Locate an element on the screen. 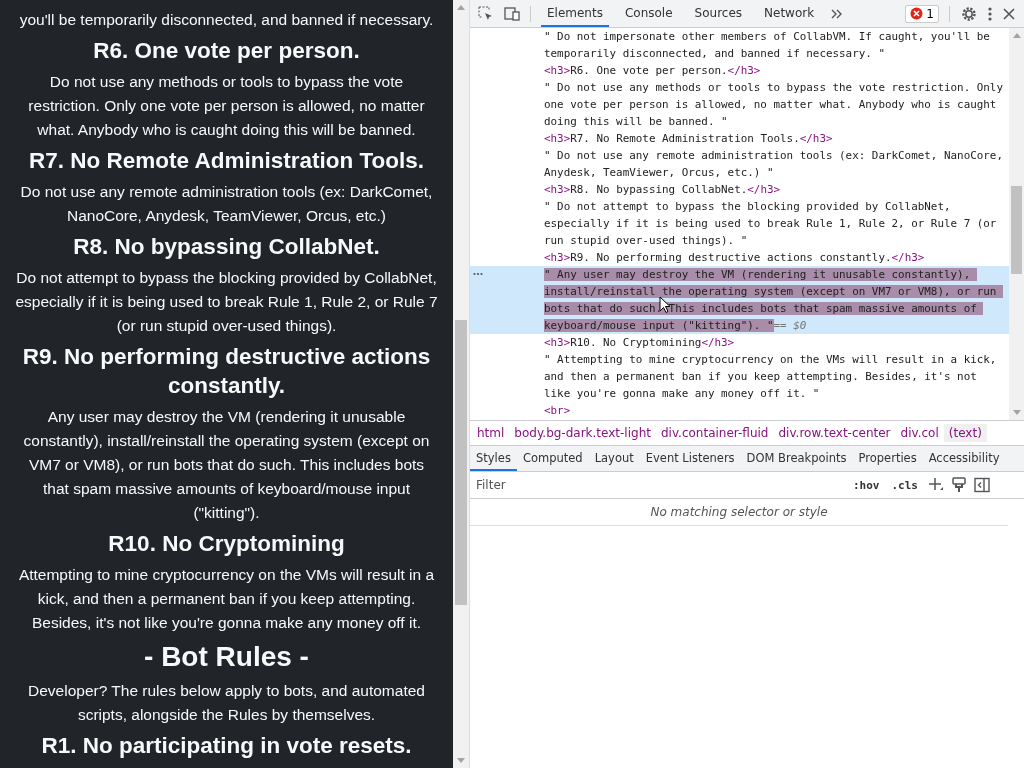 This screenshot has height=768, width=1024. styles-tab: Styles is located at coordinates (493, 458).